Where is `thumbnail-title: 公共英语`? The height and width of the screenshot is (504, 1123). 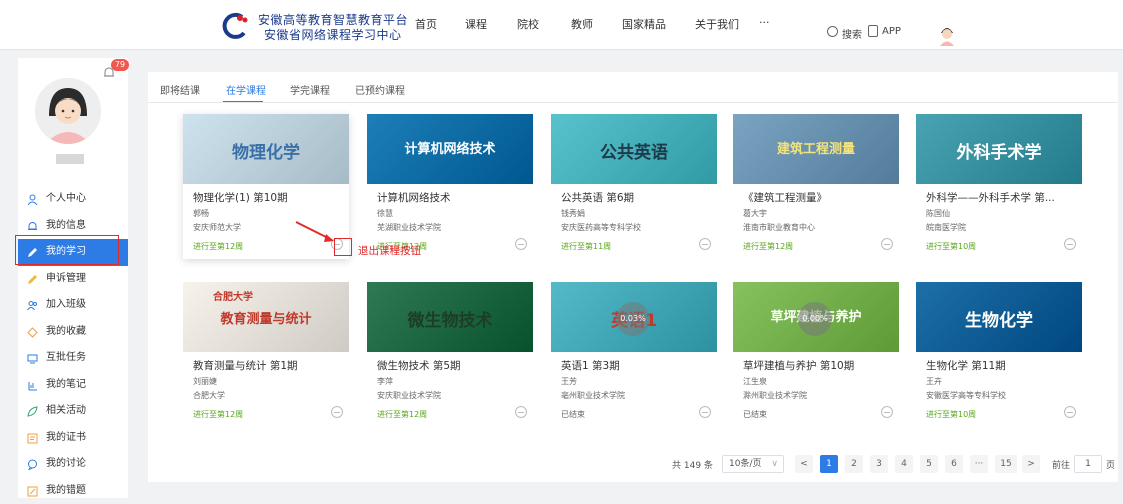 thumbnail-title: 公共英语 is located at coordinates (634, 150).